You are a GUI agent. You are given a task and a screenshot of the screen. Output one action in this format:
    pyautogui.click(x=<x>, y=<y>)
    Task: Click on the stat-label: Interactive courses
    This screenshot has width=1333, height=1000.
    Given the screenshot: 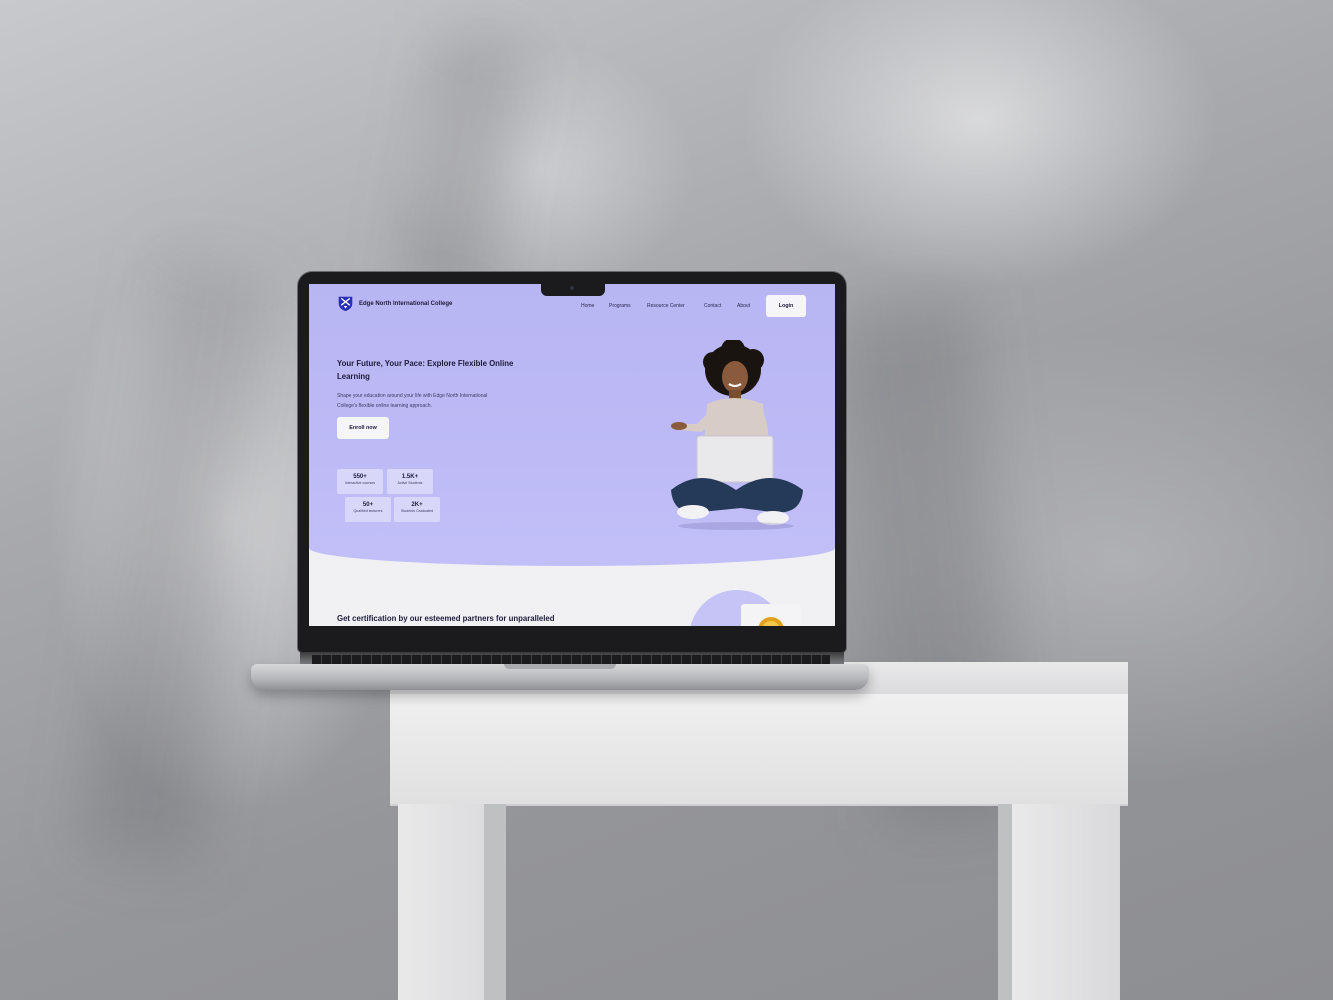 What is the action you would take?
    pyautogui.click(x=360, y=483)
    